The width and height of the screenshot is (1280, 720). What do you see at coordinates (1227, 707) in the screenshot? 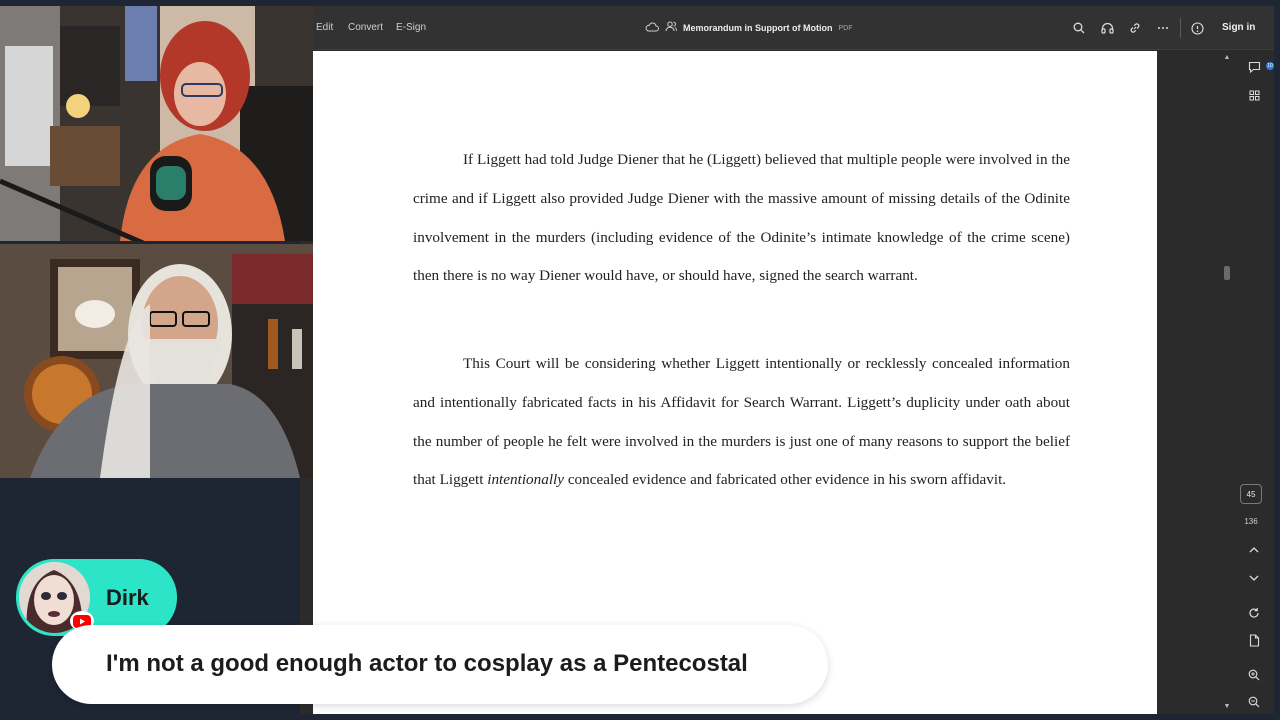
I see `scroll-down-arrow: ▼` at bounding box center [1227, 707].